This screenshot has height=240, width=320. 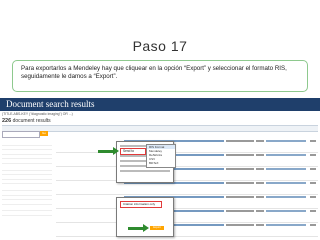 What do you see at coordinates (133, 151) in the screenshot?
I see `send-to-dropdown: Send to` at bounding box center [133, 151].